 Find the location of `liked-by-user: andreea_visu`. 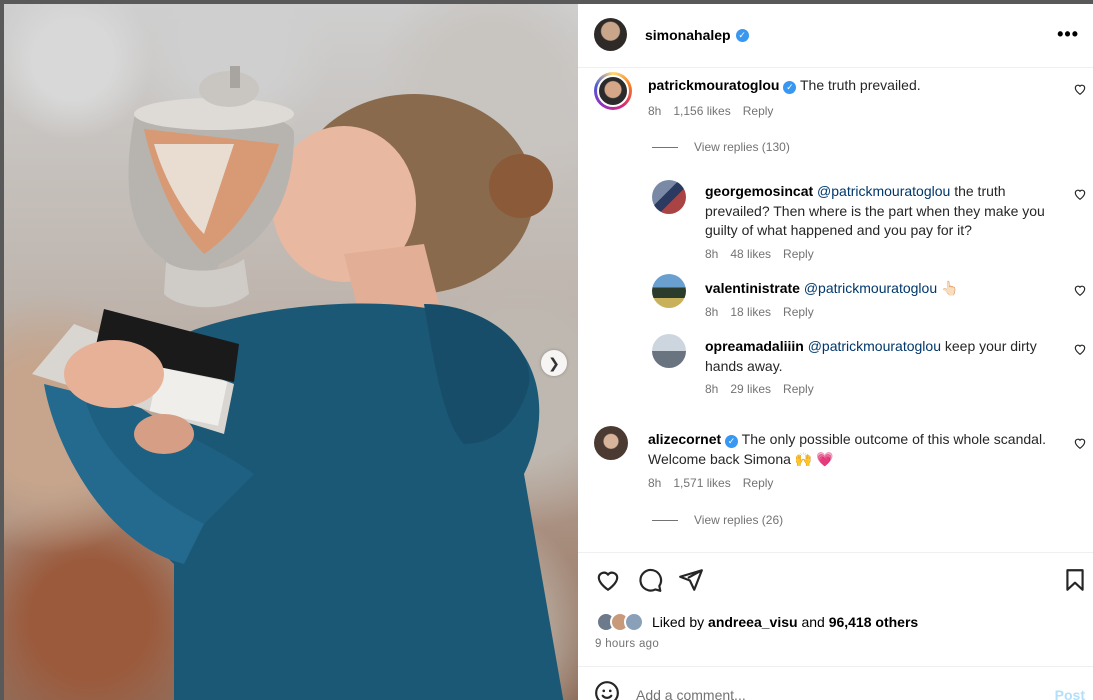

liked-by-user: andreea_visu is located at coordinates (753, 622).